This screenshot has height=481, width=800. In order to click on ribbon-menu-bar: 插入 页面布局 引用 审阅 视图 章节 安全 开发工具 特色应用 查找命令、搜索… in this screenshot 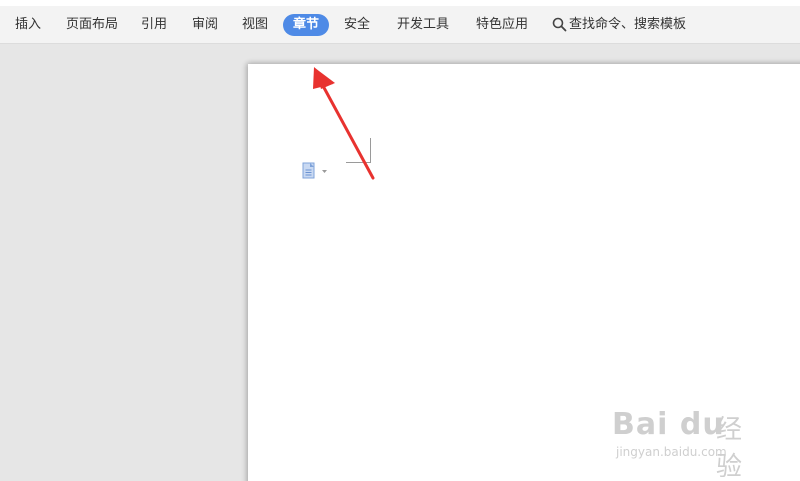, I will do `click(400, 25)`.